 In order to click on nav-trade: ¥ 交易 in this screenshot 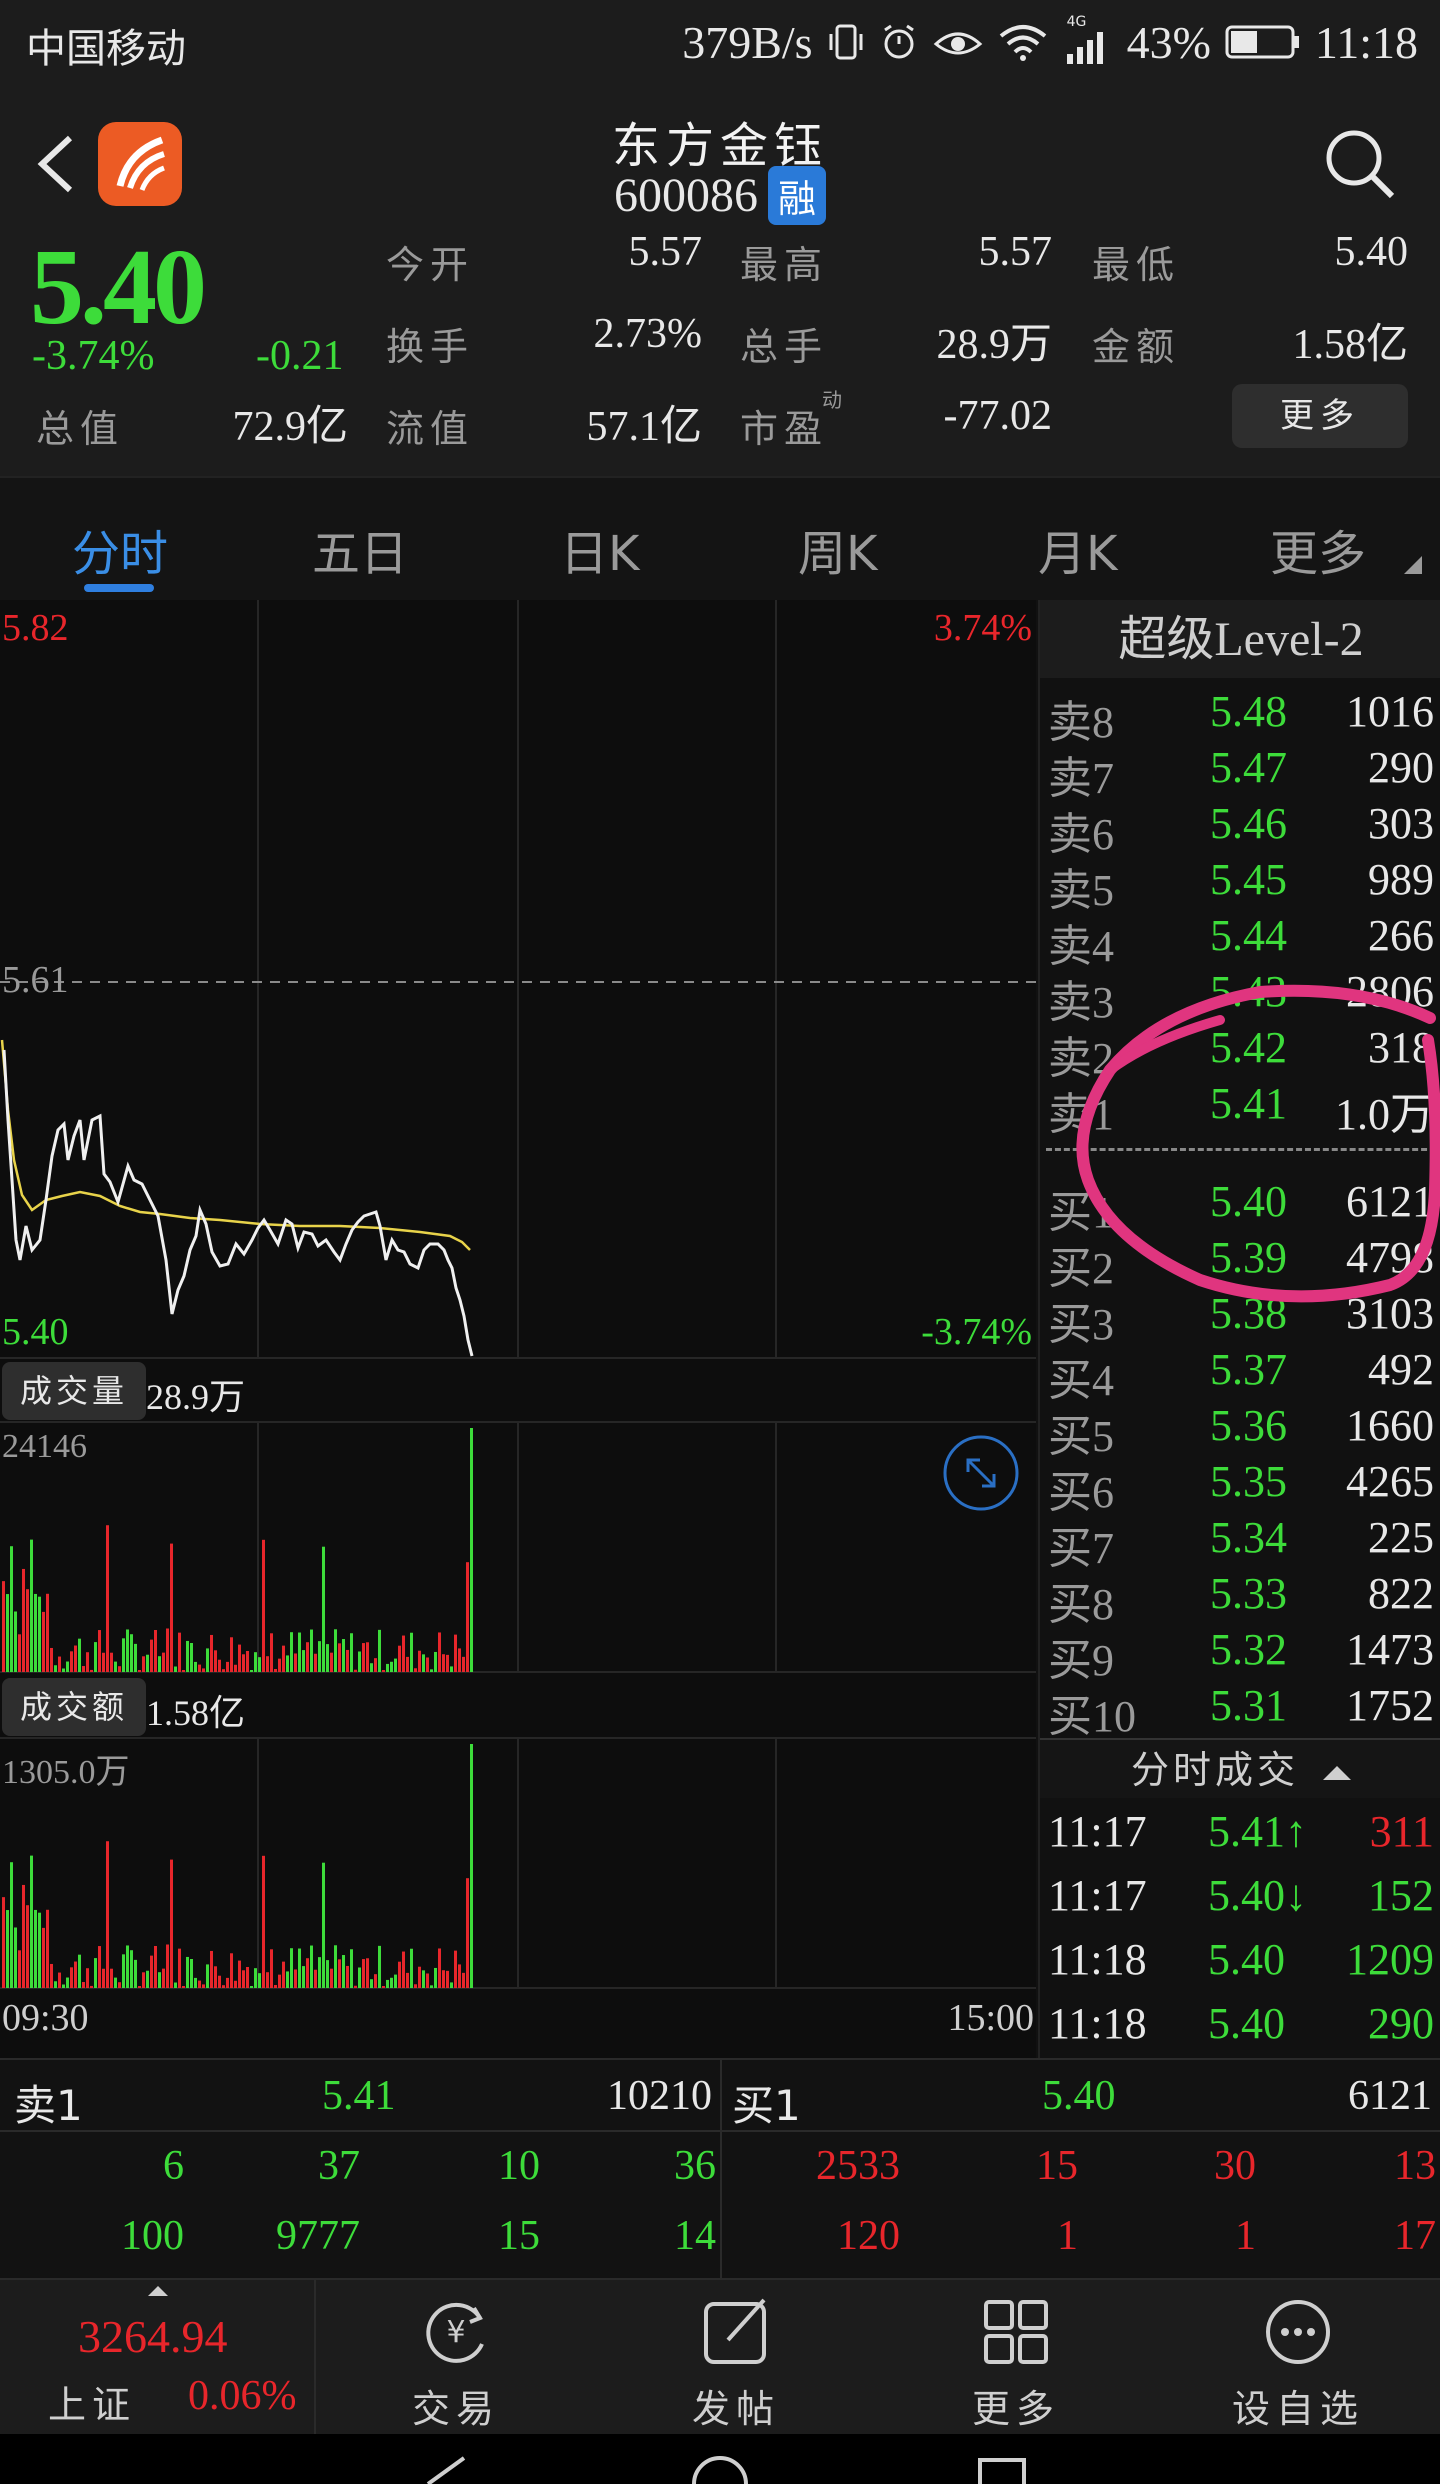, I will do `click(456, 2358)`.